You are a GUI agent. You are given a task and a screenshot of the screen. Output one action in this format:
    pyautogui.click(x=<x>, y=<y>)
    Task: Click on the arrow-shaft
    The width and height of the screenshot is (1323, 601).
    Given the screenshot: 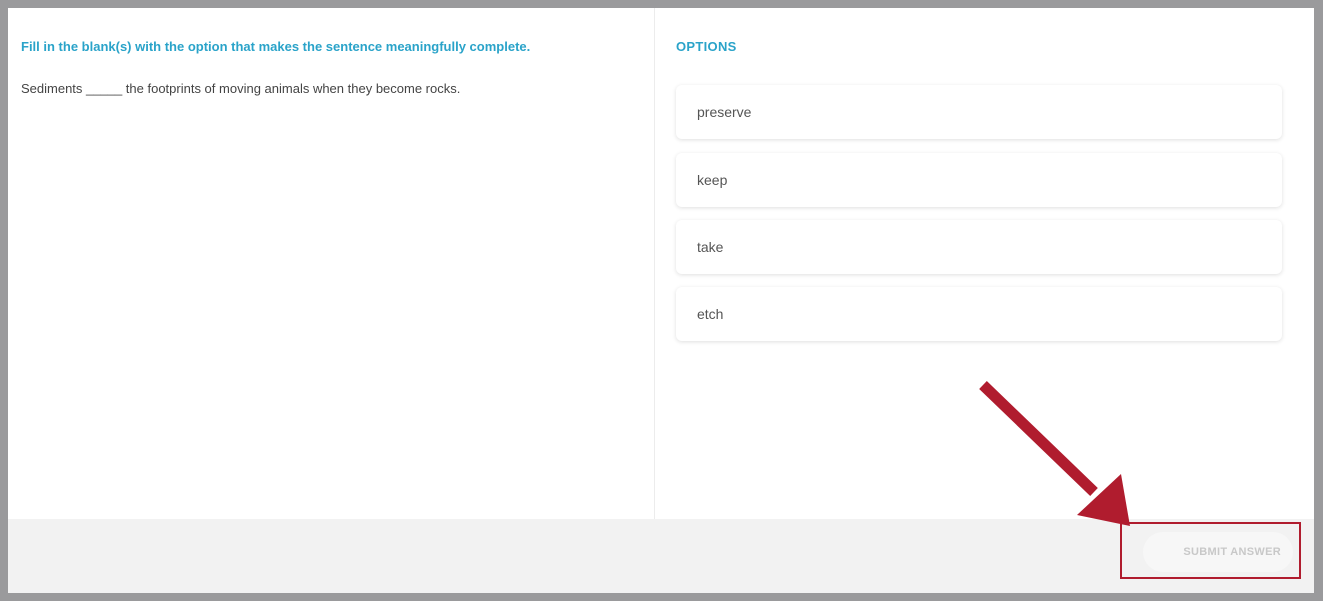 What is the action you would take?
    pyautogui.click(x=1038, y=438)
    